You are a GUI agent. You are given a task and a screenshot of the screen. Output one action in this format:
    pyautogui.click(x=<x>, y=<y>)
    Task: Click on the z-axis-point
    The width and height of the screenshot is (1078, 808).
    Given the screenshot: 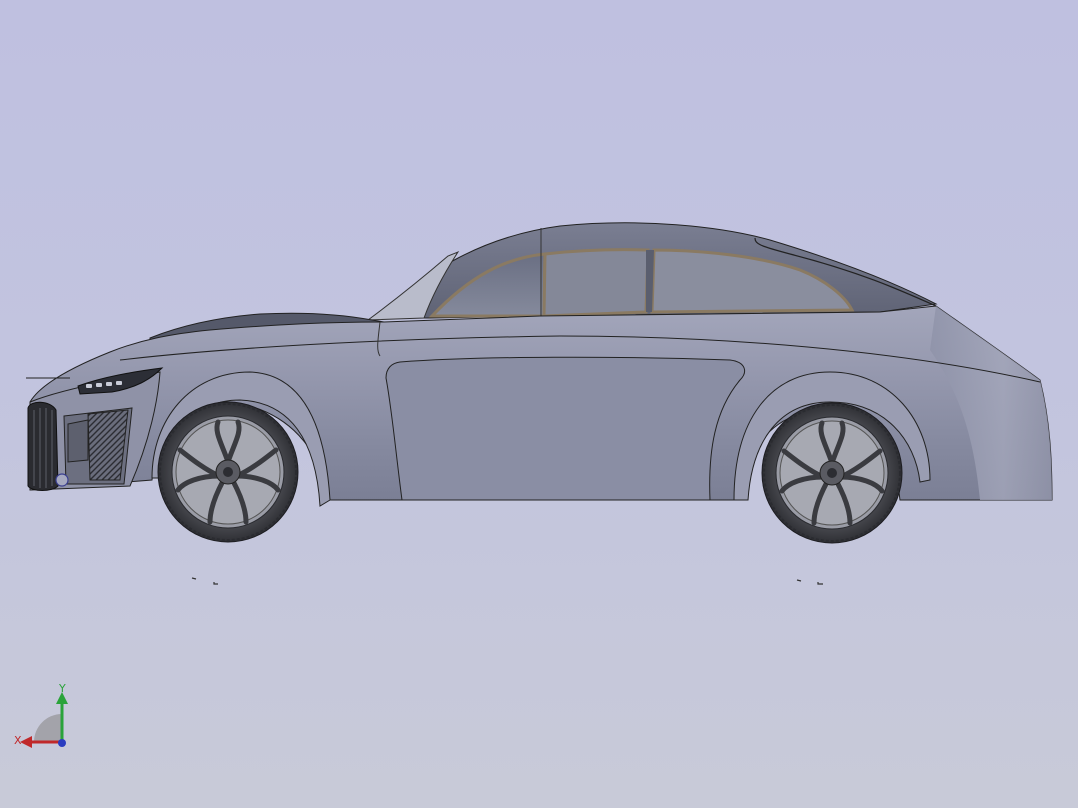 What is the action you would take?
    pyautogui.click(x=62, y=743)
    